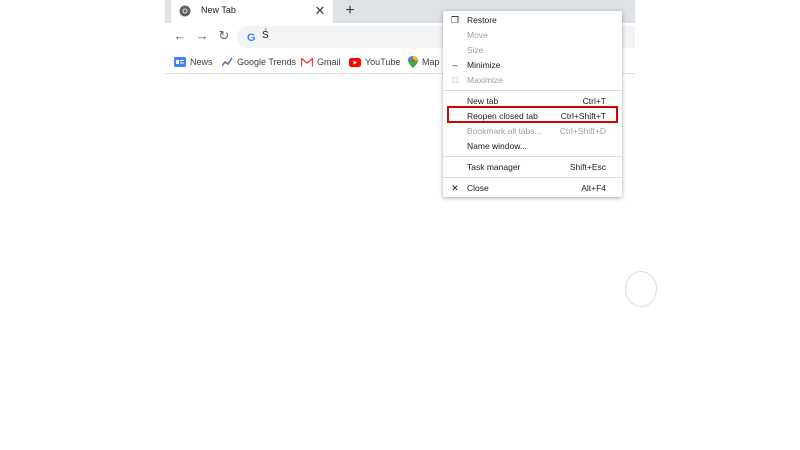 This screenshot has width=800, height=450. I want to click on bookmark-youtube: YouTube, so click(374, 62).